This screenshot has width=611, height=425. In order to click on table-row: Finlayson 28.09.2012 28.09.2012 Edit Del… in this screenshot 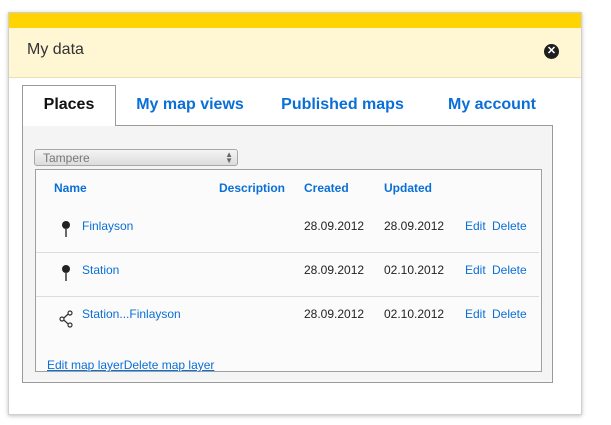, I will do `click(287, 230)`.